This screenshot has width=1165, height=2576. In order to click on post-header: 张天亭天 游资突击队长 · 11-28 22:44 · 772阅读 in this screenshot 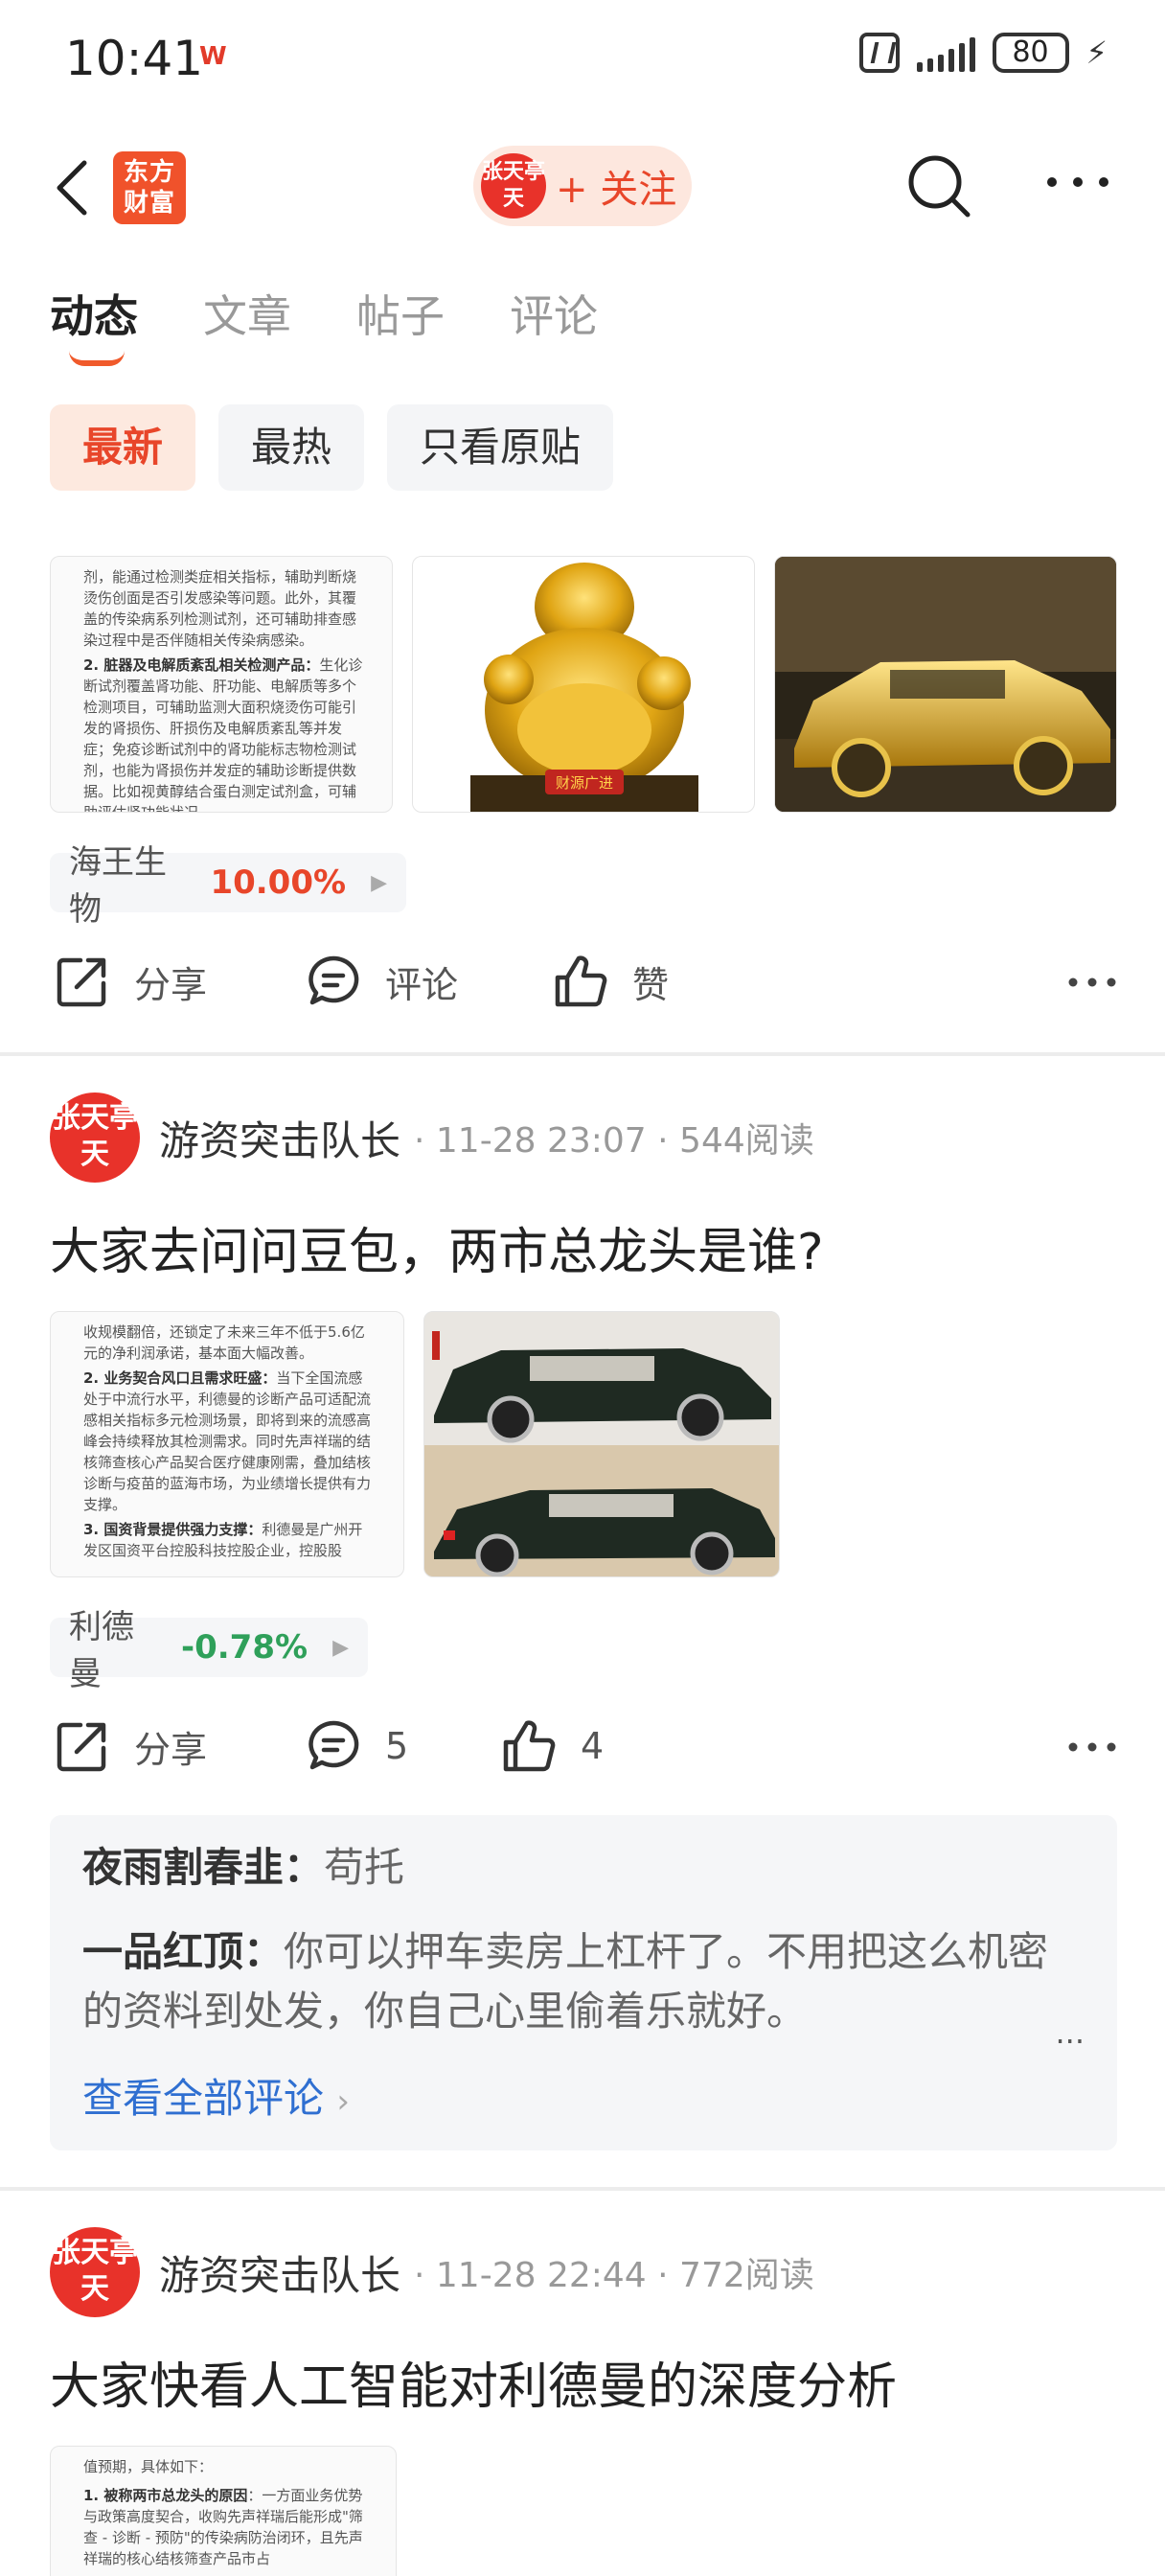, I will do `click(432, 2272)`.